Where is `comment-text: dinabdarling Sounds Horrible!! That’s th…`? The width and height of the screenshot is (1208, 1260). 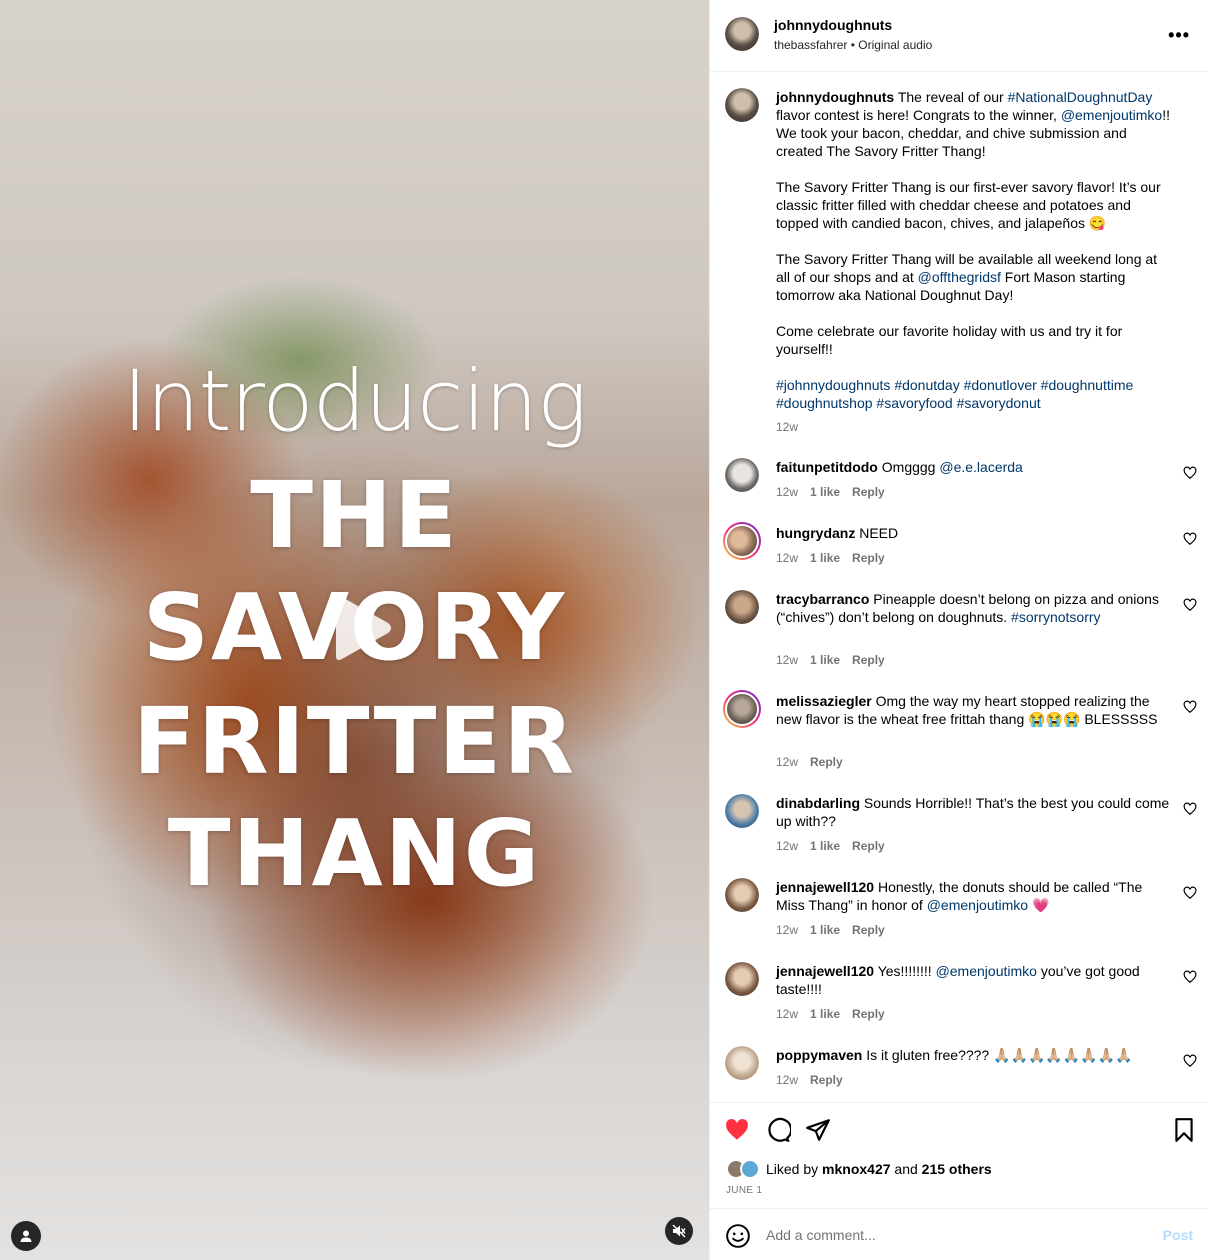
comment-text: dinabdarling Sounds Horrible!! That’s th… is located at coordinates (974, 812).